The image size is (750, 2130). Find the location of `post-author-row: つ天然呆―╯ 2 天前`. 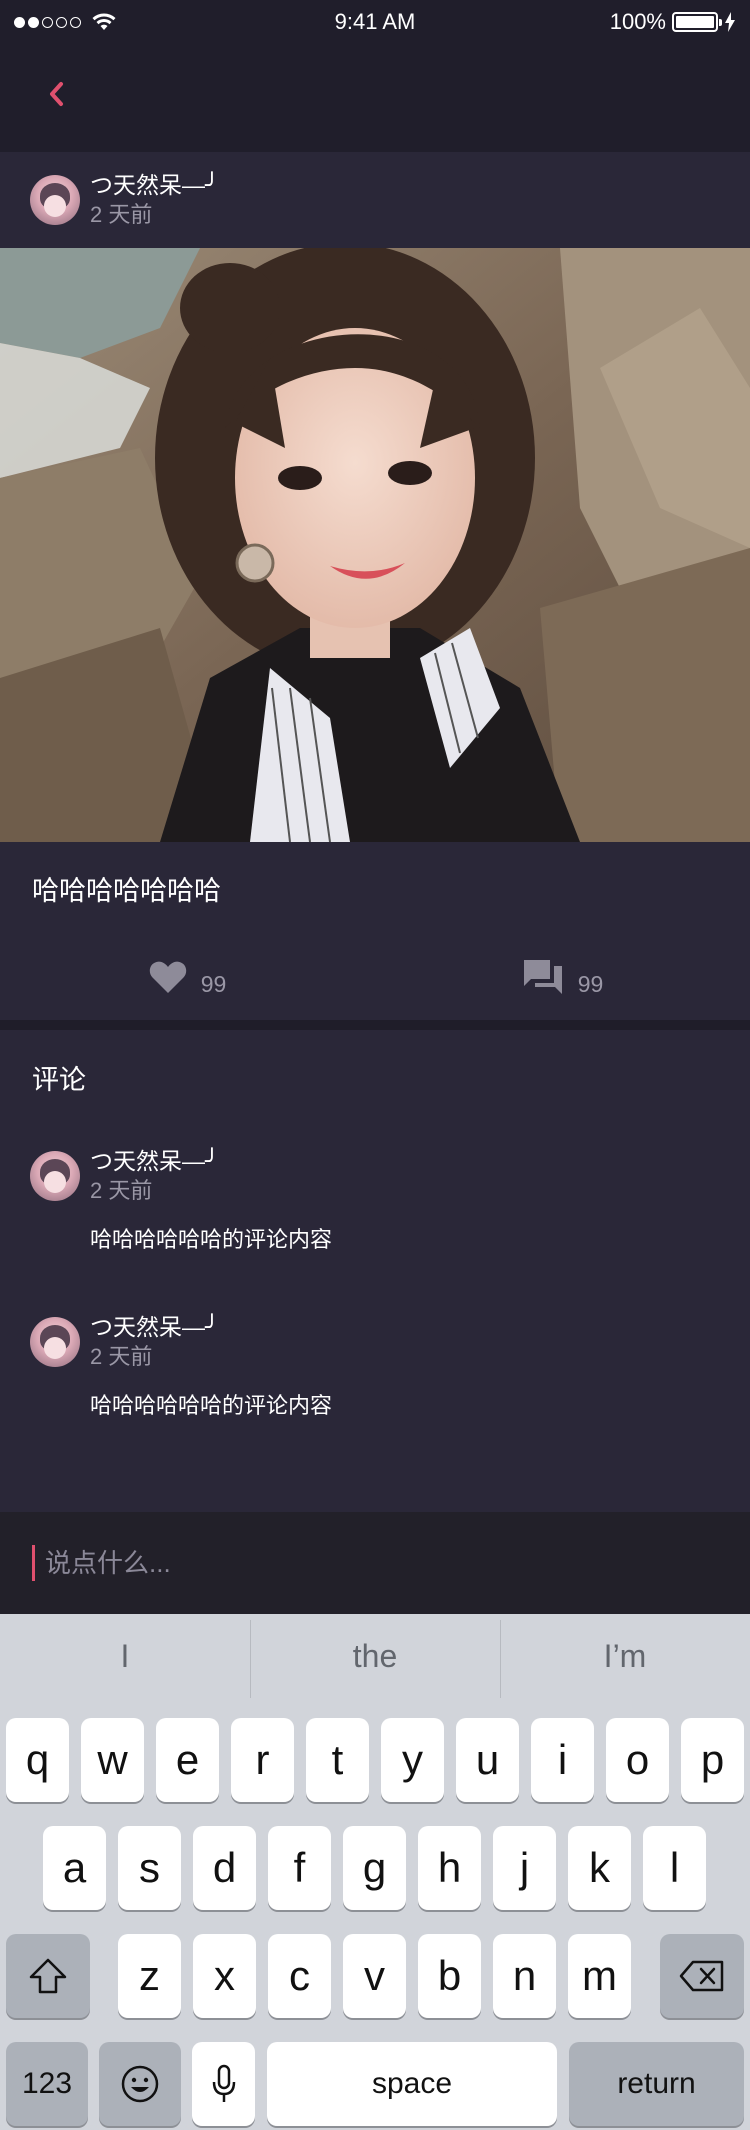

post-author-row: つ天然呆―╯ 2 天前 is located at coordinates (375, 200).